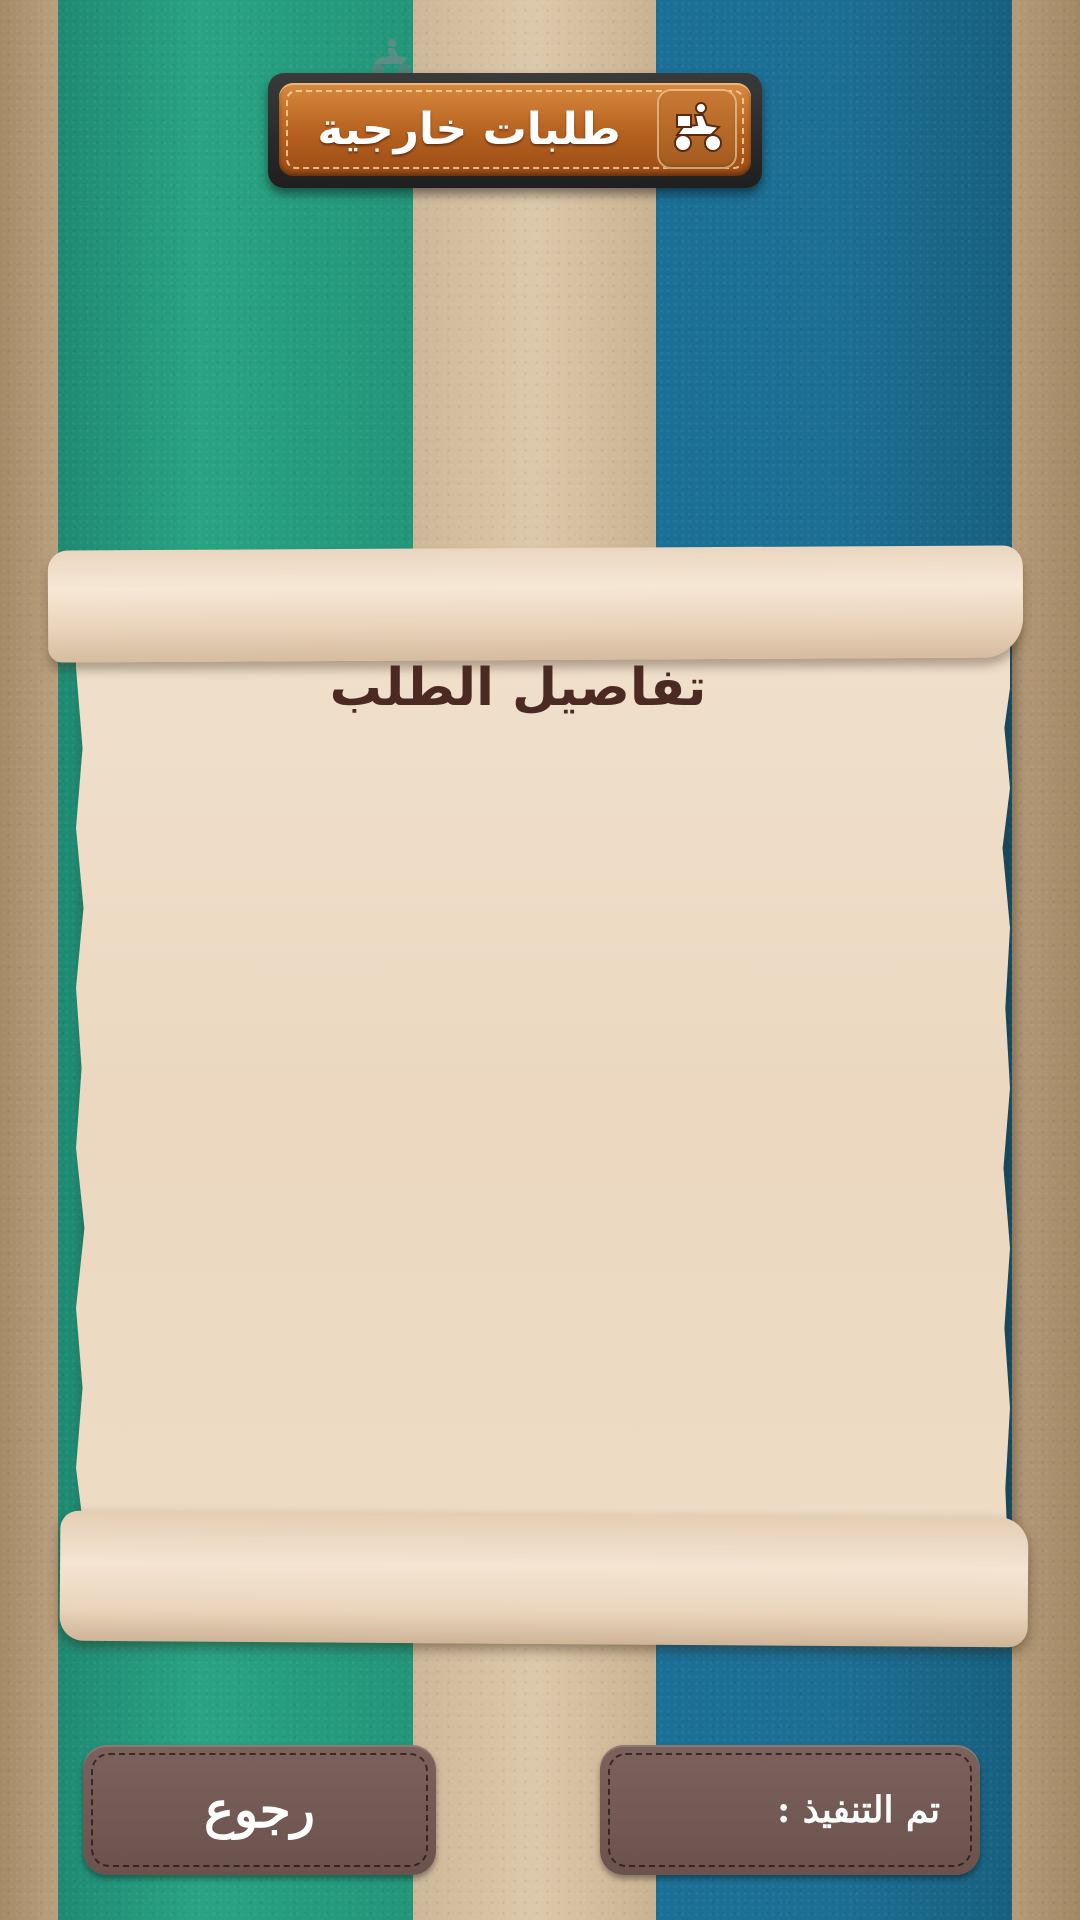  What do you see at coordinates (391, 57) in the screenshot?
I see `scooter-decoration-icon` at bounding box center [391, 57].